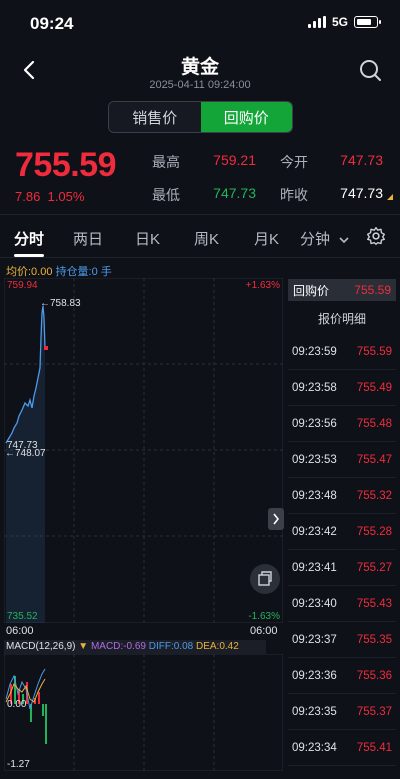 This screenshot has width=400, height=779. What do you see at coordinates (314, 531) in the screenshot?
I see `quote-time: 09:23:42` at bounding box center [314, 531].